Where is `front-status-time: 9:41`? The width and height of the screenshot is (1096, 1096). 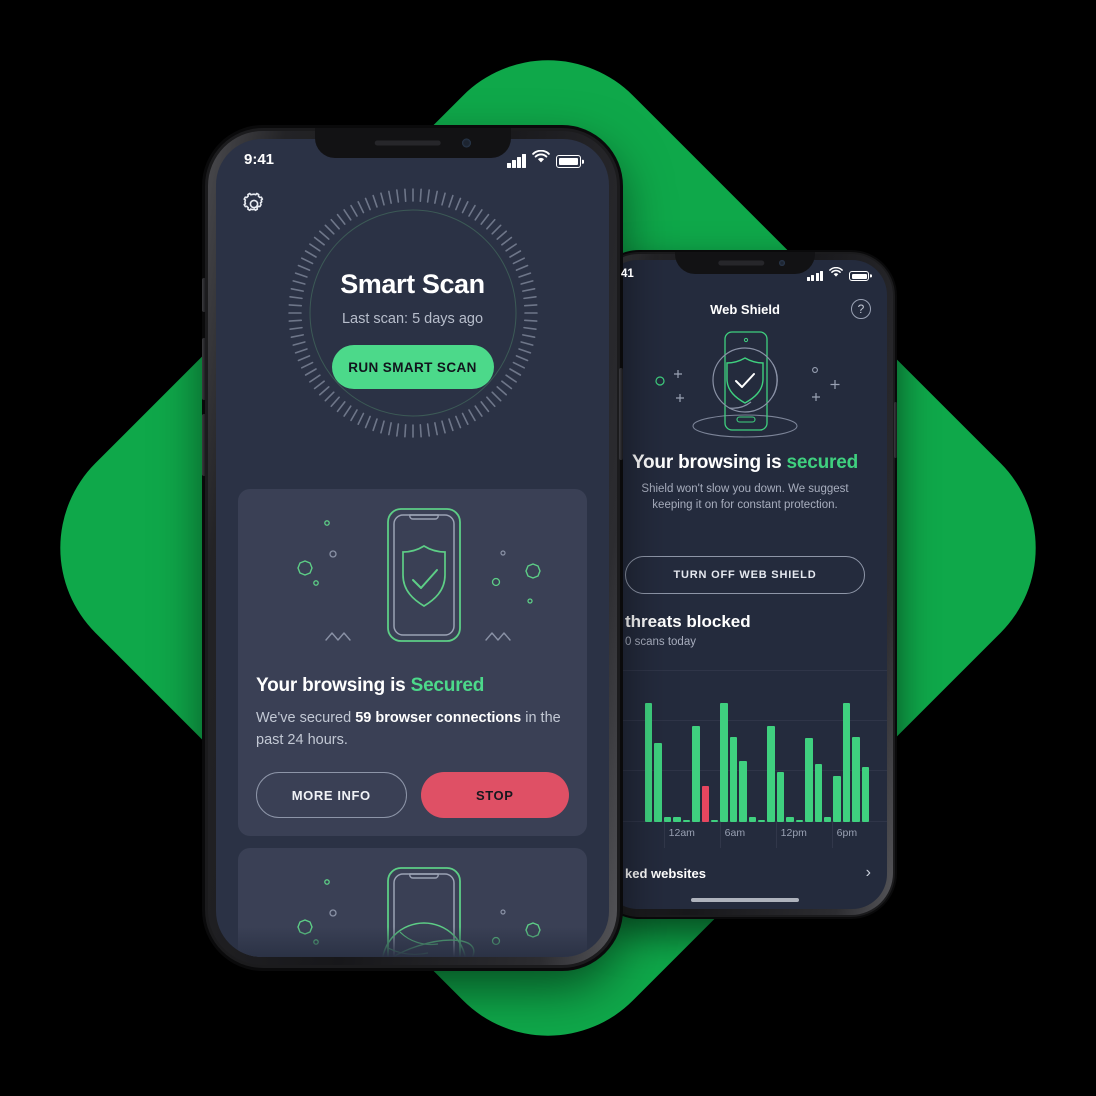
front-status-time: 9:41 is located at coordinates (259, 159).